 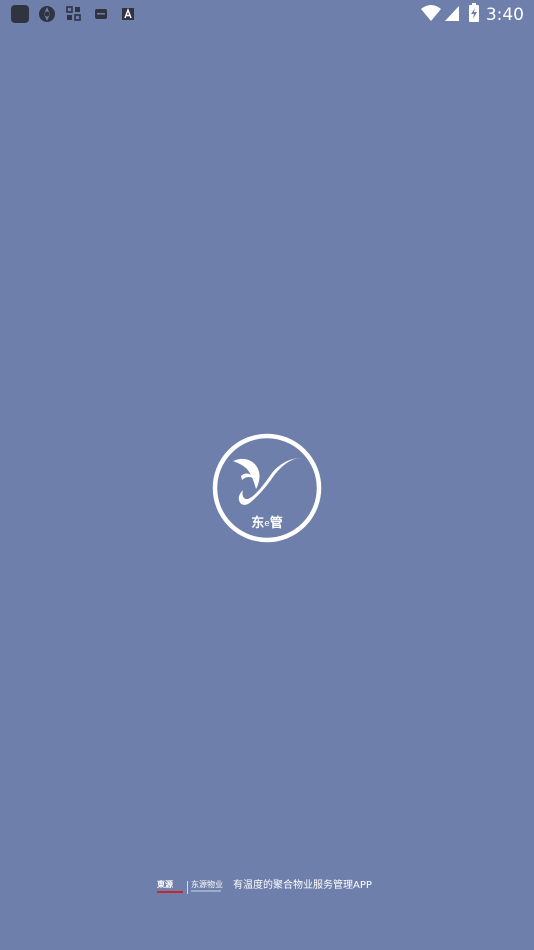 What do you see at coordinates (128, 14) in the screenshot?
I see `text-a-icon` at bounding box center [128, 14].